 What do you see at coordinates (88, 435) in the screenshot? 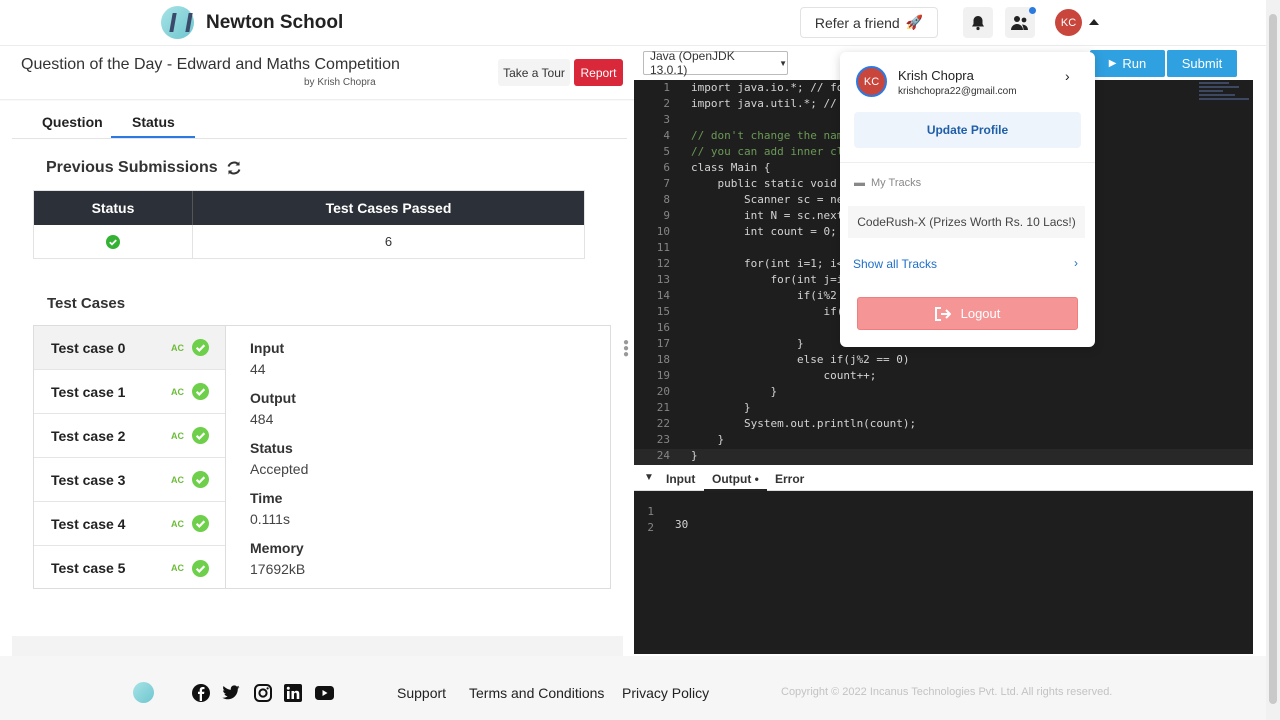
I see `test-case-name: Test case 2` at bounding box center [88, 435].